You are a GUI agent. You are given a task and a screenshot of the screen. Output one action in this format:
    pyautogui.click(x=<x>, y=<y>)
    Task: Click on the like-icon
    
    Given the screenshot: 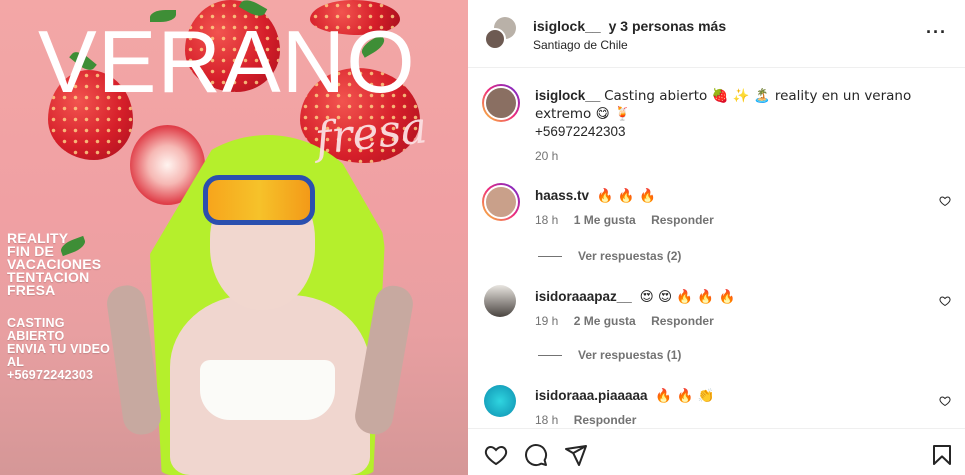 What is the action you would take?
    pyautogui.click(x=496, y=455)
    